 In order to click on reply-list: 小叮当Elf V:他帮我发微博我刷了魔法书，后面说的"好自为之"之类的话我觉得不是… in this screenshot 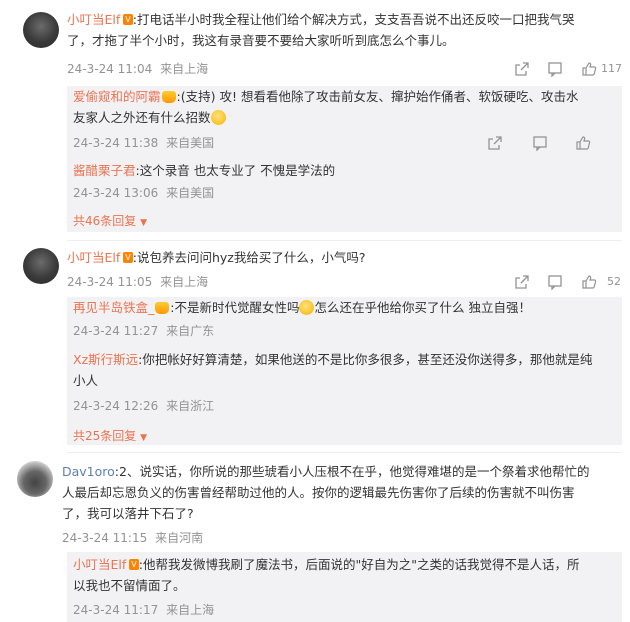, I will do `click(344, 587)`.